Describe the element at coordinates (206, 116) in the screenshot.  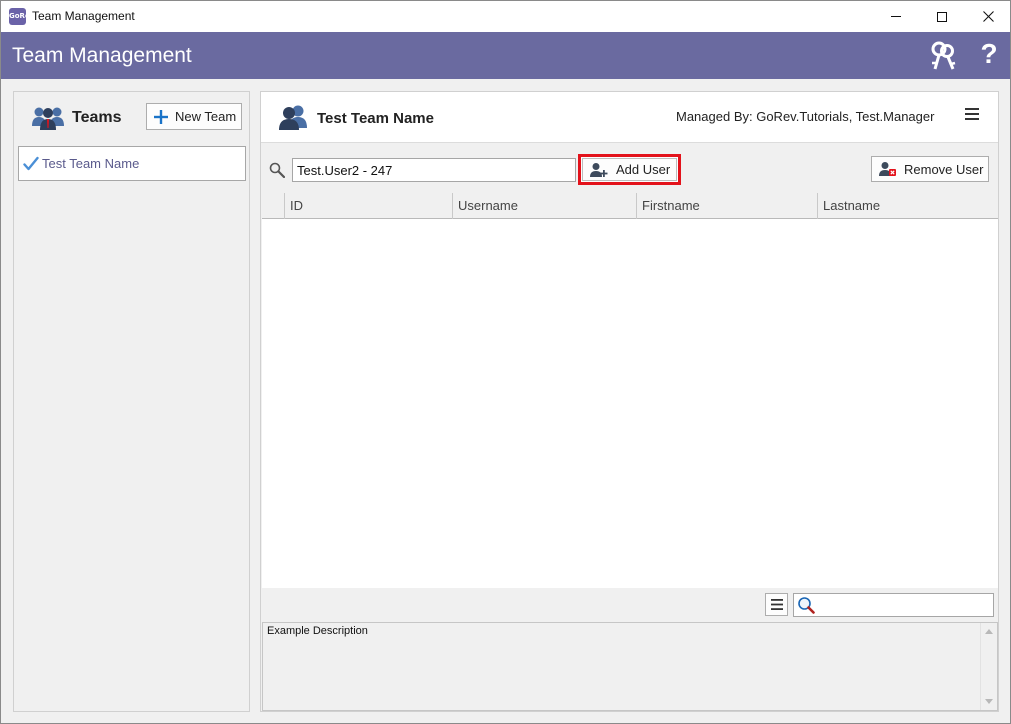
I see `new-team-label: New Team` at that location.